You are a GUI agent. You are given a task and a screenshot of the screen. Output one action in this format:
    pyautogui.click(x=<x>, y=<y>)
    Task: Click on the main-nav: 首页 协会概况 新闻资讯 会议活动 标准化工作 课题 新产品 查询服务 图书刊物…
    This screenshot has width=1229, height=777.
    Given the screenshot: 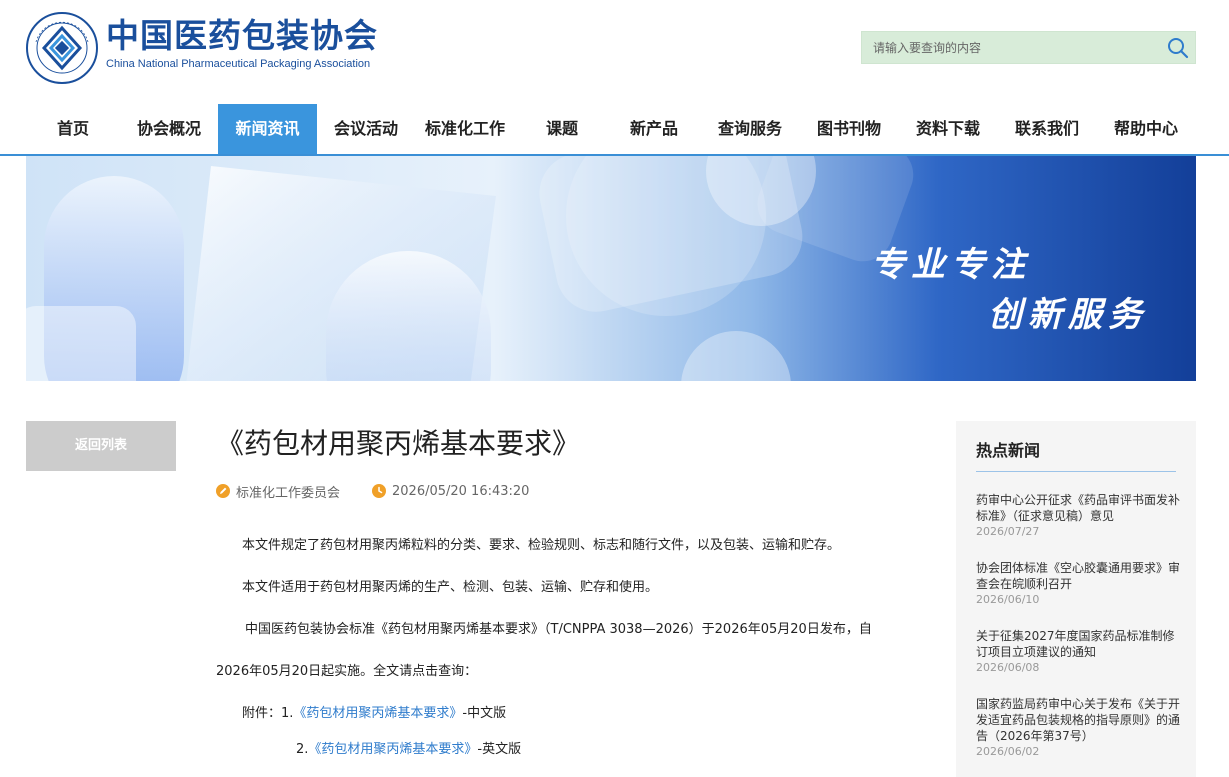 What is the action you would take?
    pyautogui.click(x=614, y=130)
    